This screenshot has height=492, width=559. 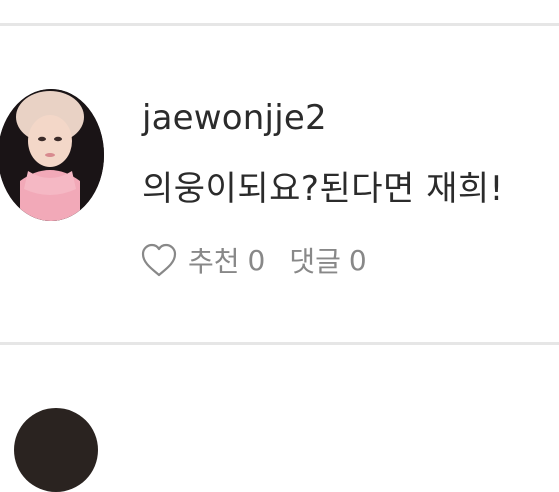 What do you see at coordinates (56, 450) in the screenshot?
I see `next-comment-avatar` at bounding box center [56, 450].